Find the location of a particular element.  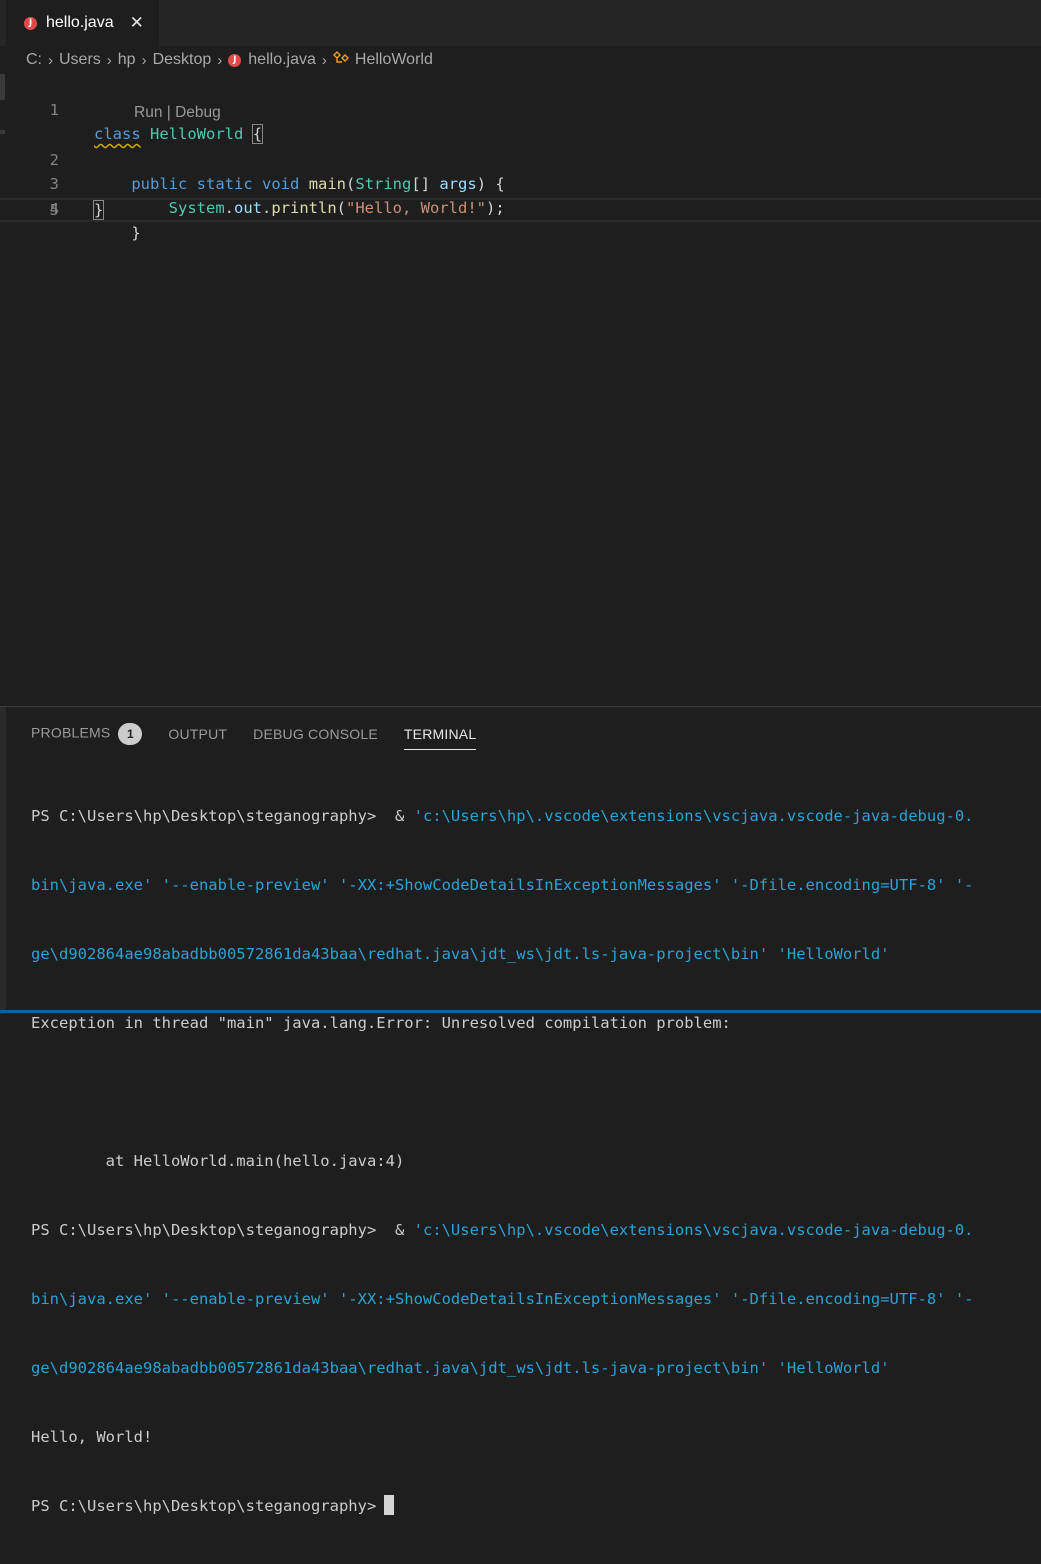

breadcrumb-hp: hp is located at coordinates (127, 60).